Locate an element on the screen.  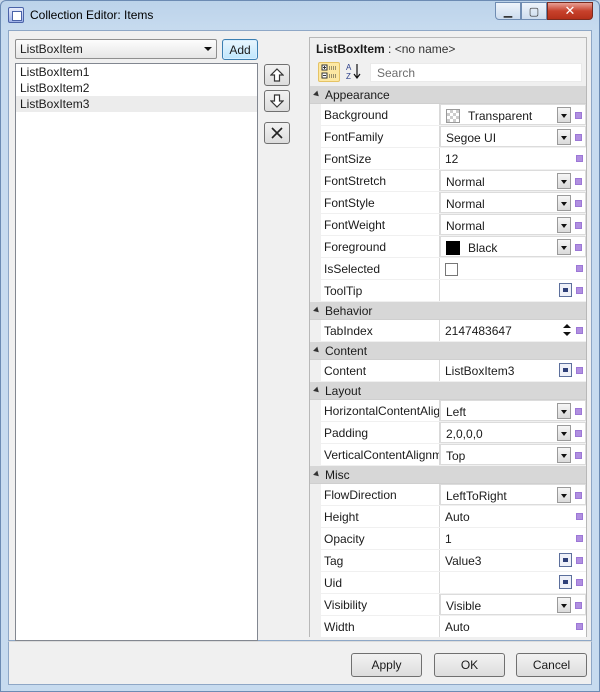
property-value-editor: Black is located at coordinates (513, 246).